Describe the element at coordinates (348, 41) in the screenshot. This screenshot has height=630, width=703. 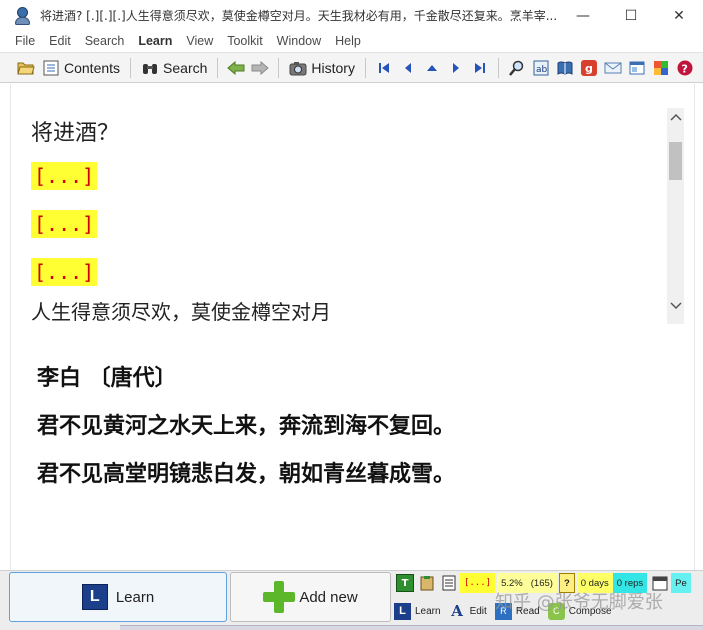
I see `menu-help: Help` at that location.